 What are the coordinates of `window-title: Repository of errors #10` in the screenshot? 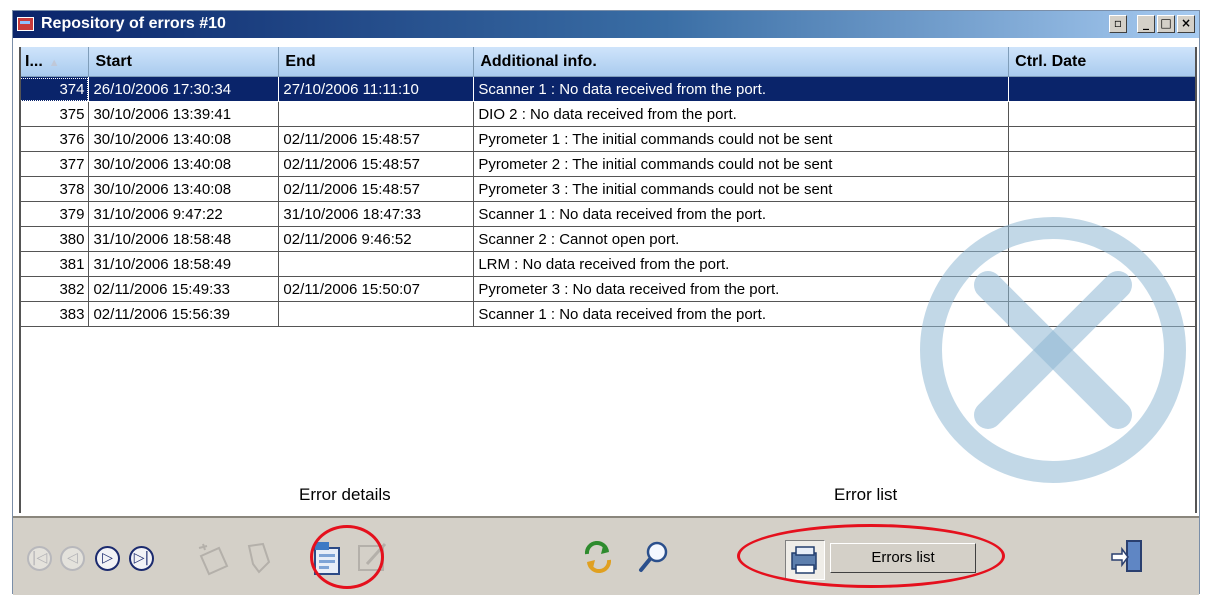 It's located at (133, 23).